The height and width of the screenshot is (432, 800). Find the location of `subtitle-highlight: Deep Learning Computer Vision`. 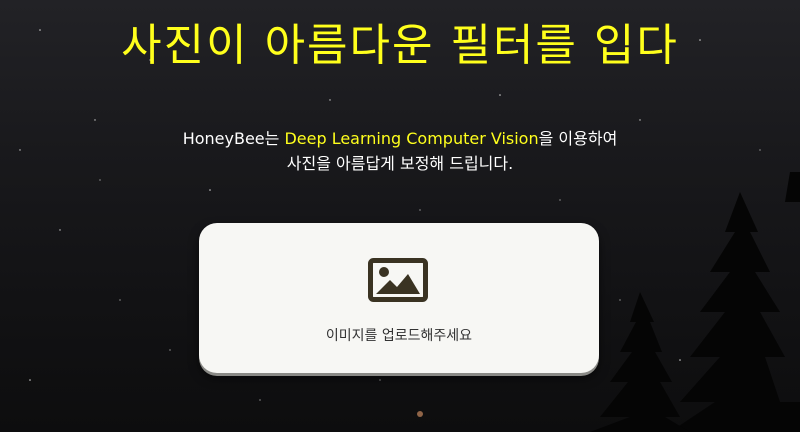

subtitle-highlight: Deep Learning Computer Vision is located at coordinates (411, 138).